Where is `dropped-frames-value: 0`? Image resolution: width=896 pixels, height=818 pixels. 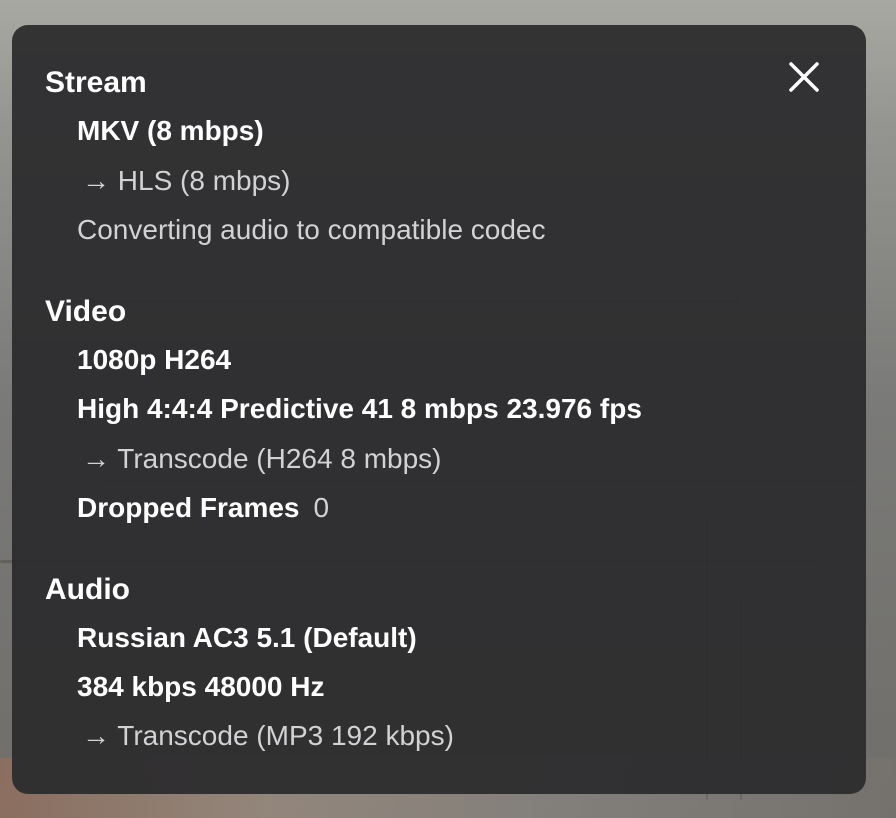 dropped-frames-value: 0 is located at coordinates (321, 507).